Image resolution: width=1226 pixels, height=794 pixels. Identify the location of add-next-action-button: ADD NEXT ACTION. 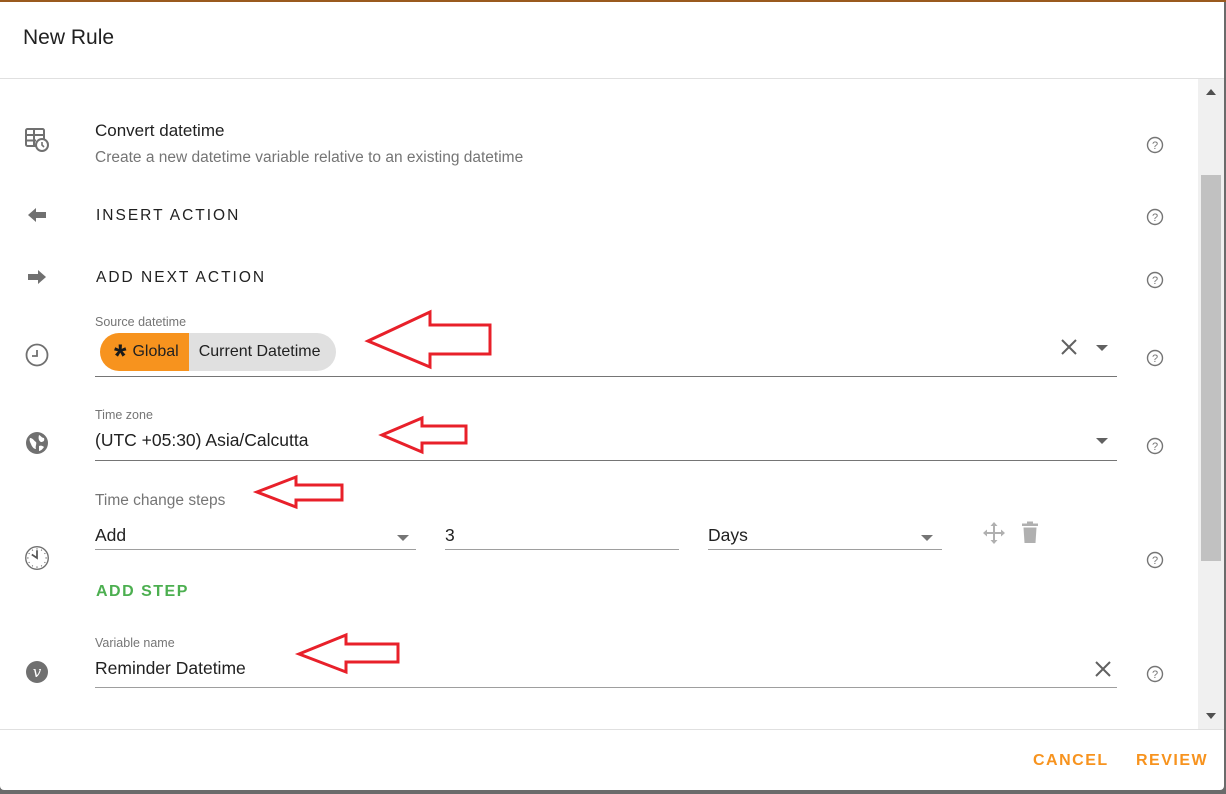
(181, 278).